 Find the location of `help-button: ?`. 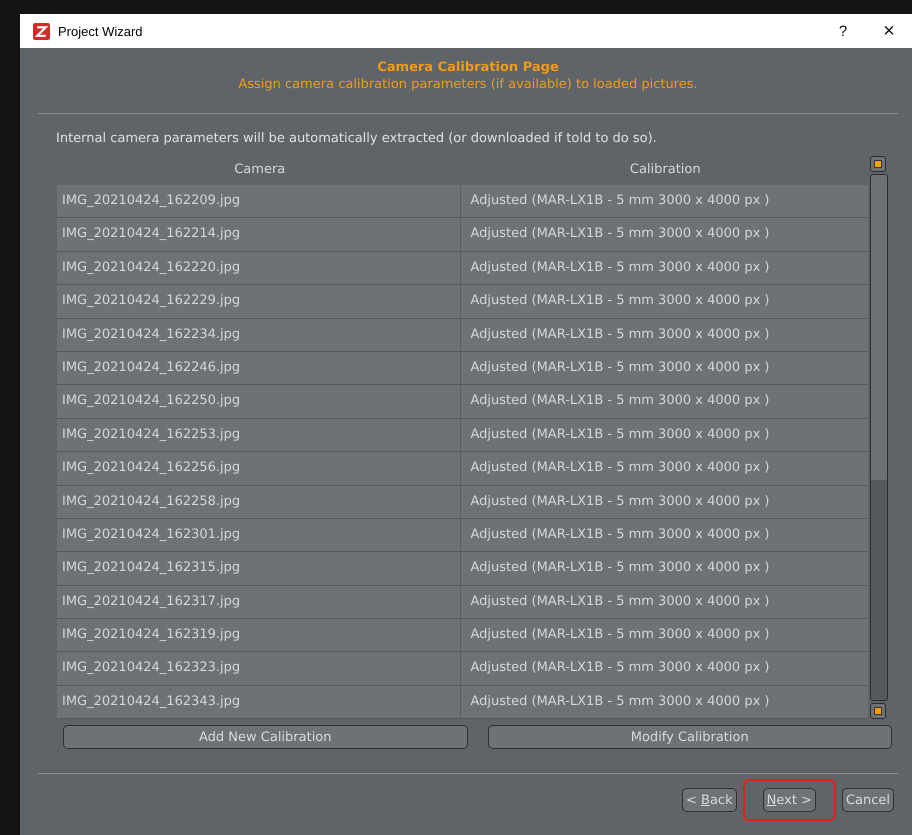

help-button: ? is located at coordinates (843, 31).